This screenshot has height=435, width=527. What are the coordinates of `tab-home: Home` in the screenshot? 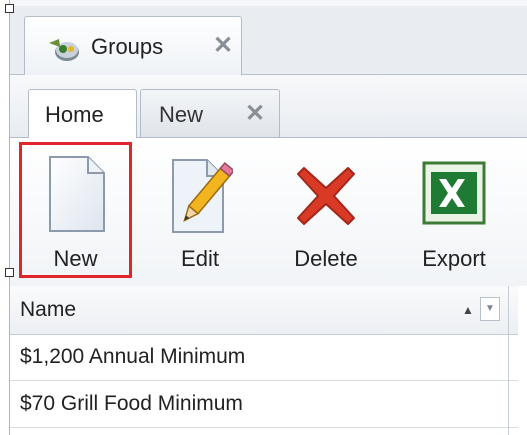 It's located at (82, 113).